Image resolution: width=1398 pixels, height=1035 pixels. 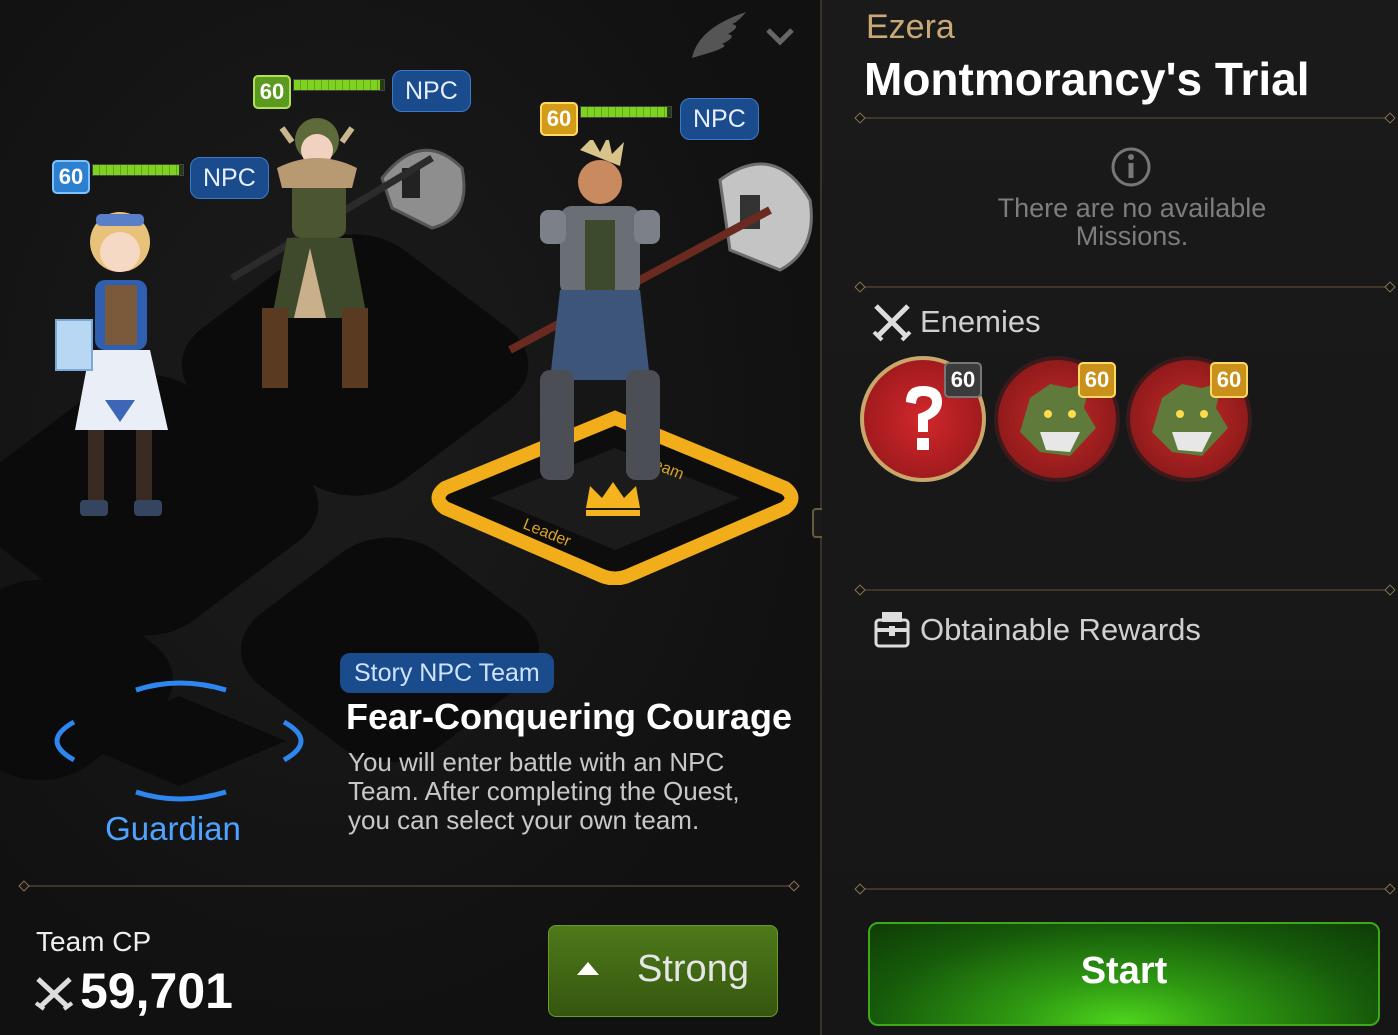 What do you see at coordinates (660, 320) in the screenshot?
I see `character-sprite-warrior` at bounding box center [660, 320].